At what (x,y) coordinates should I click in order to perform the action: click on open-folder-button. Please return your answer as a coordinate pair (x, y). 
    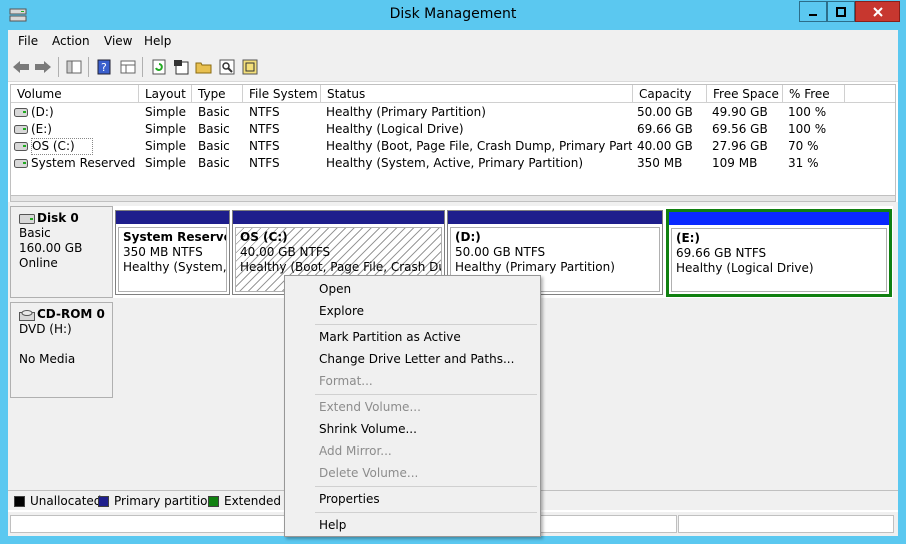
    Looking at the image, I should click on (204, 67).